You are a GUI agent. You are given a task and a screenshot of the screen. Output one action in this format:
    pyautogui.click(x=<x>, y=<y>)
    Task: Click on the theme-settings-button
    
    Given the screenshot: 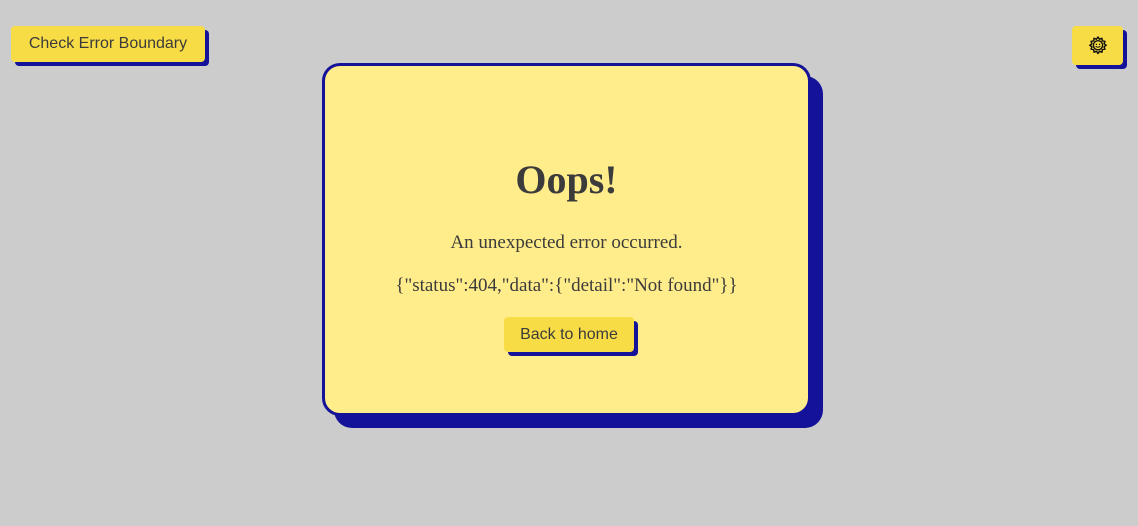 What is the action you would take?
    pyautogui.click(x=1097, y=45)
    